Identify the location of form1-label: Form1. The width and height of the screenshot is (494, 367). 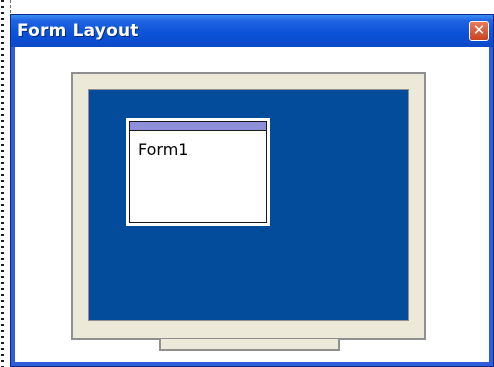
(163, 149).